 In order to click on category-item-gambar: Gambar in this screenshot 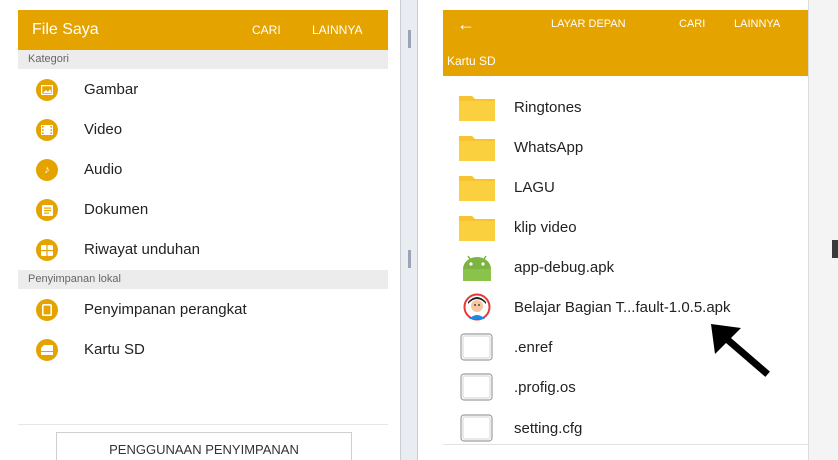, I will do `click(203, 90)`.